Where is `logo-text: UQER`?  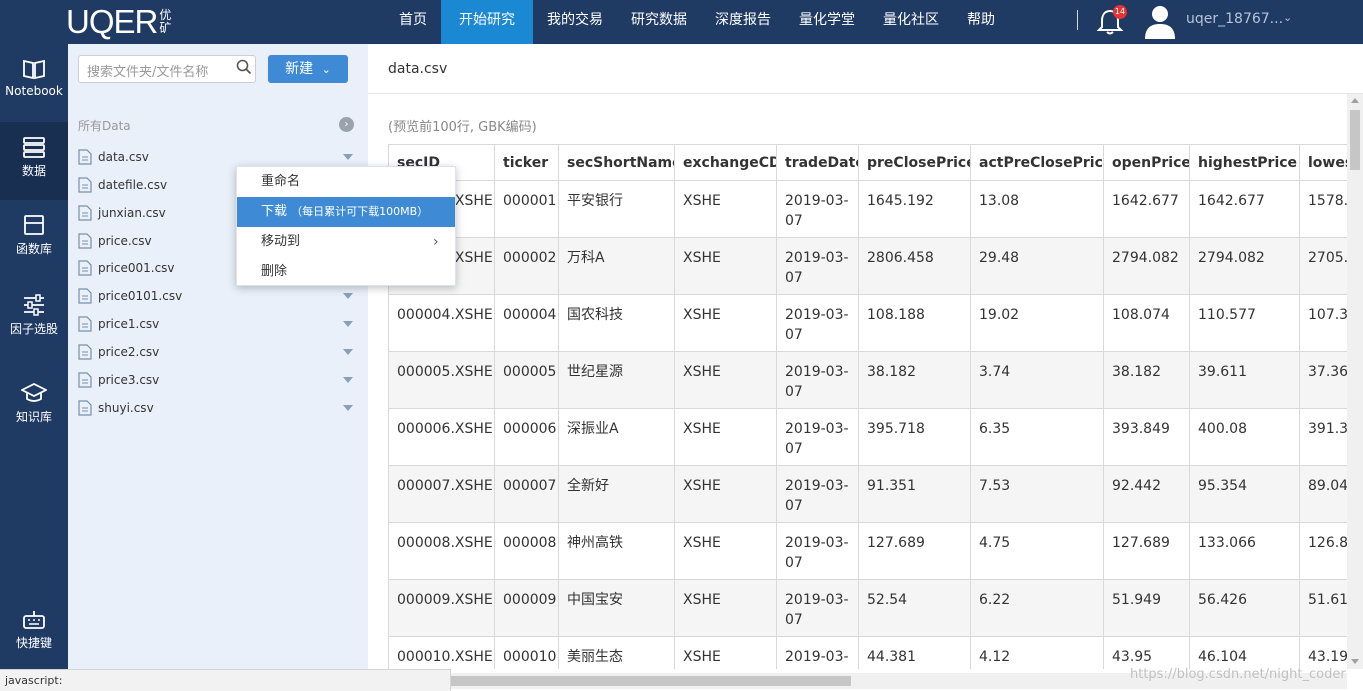
logo-text: UQER is located at coordinates (112, 21).